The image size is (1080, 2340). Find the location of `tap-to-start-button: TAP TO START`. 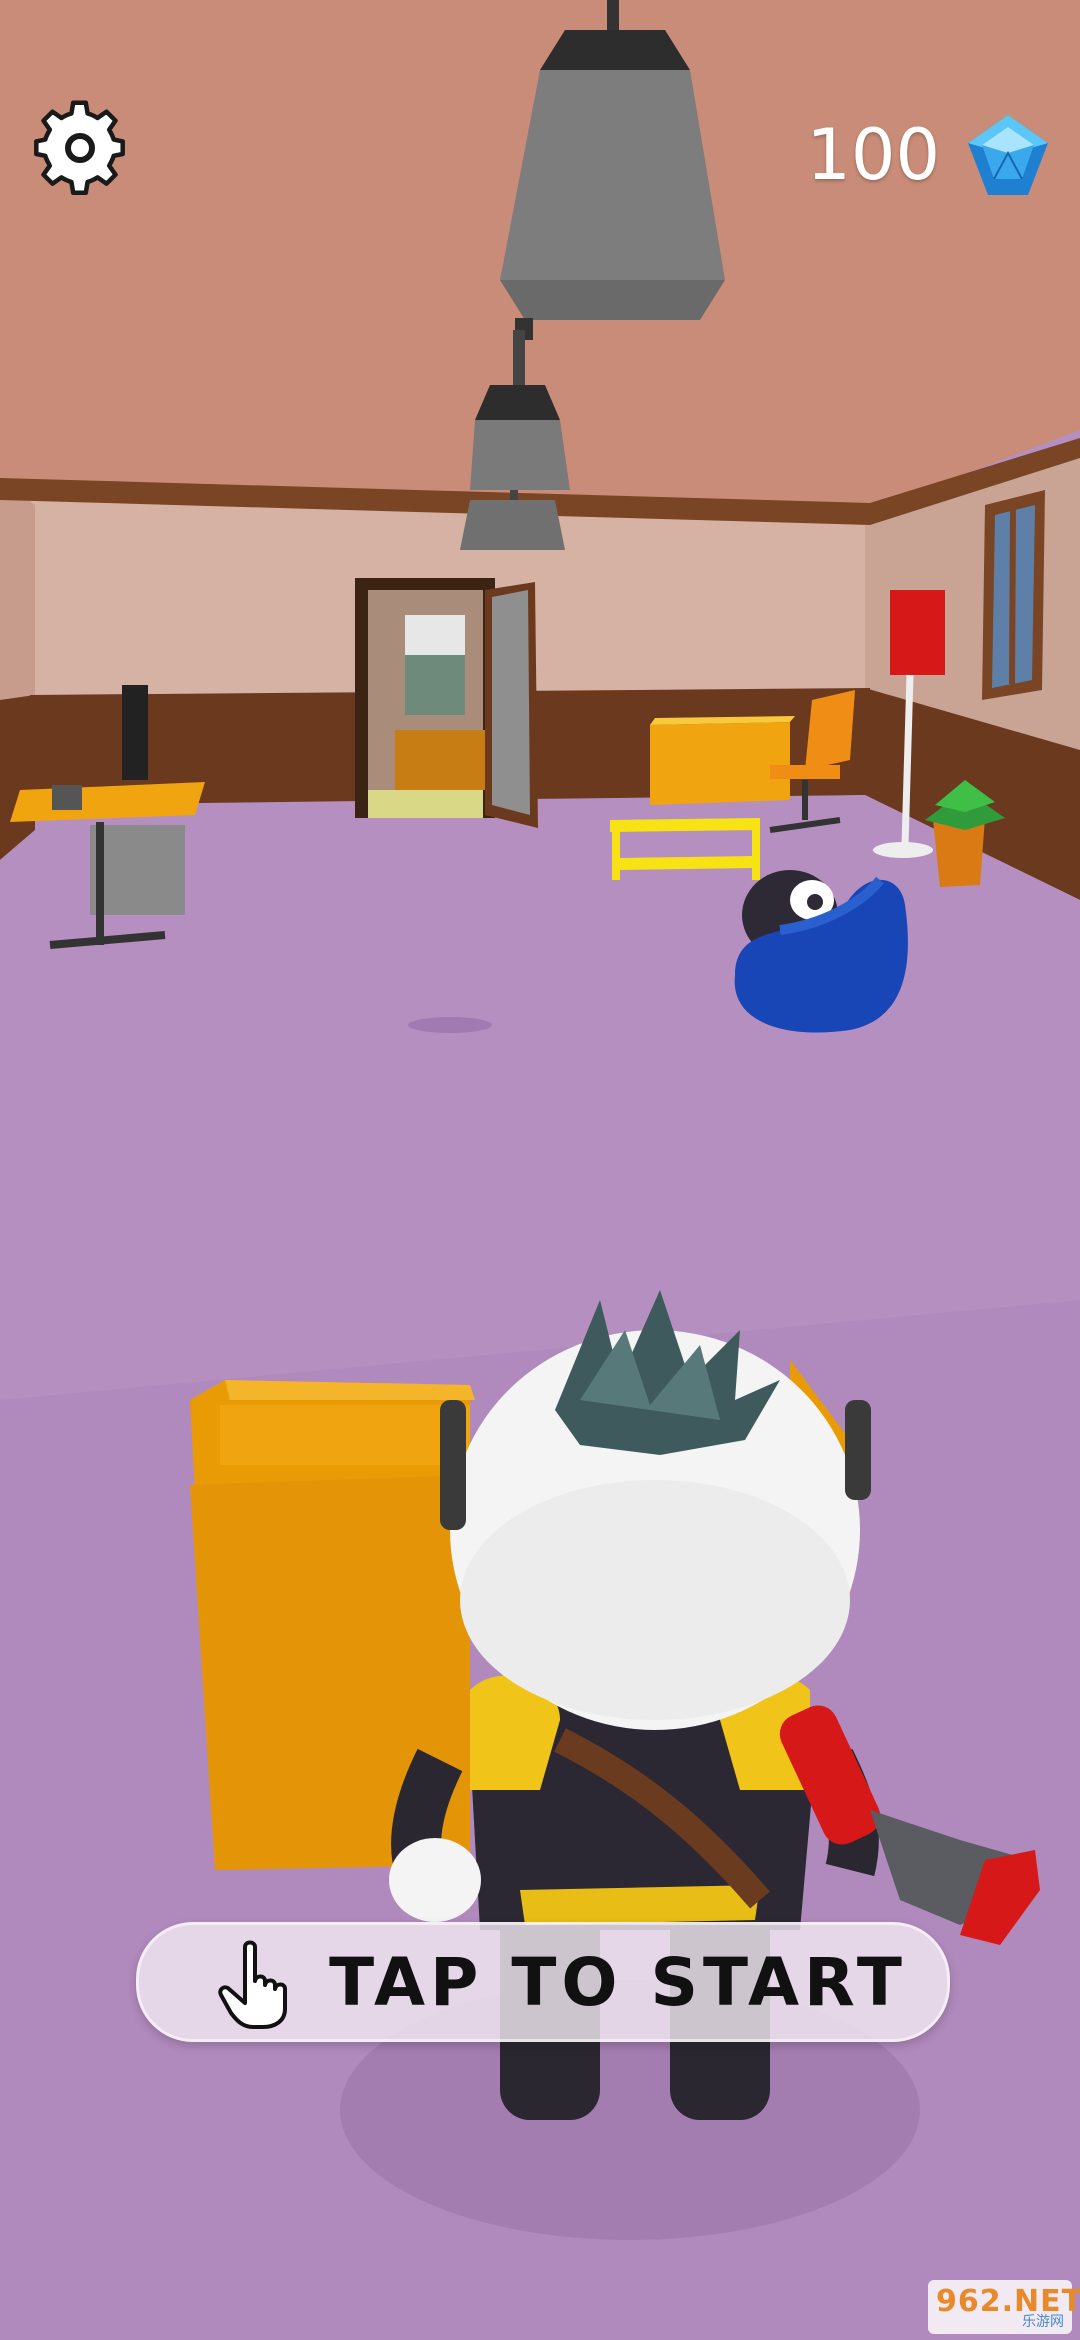

tap-to-start-button: TAP TO START is located at coordinates (543, 1982).